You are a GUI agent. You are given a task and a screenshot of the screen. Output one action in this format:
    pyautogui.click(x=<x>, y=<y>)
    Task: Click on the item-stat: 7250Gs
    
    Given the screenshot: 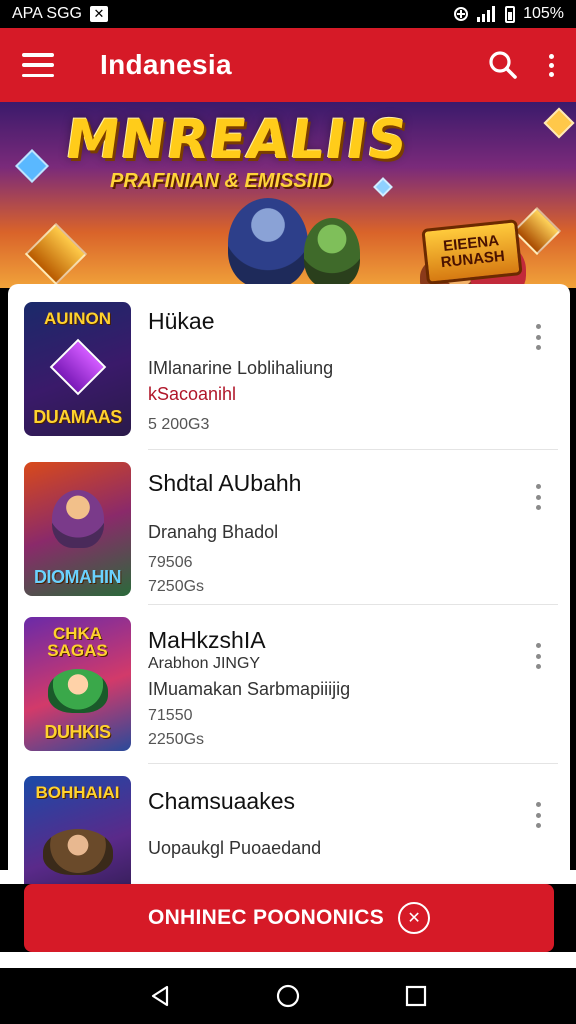 What is the action you would take?
    pyautogui.click(x=176, y=586)
    